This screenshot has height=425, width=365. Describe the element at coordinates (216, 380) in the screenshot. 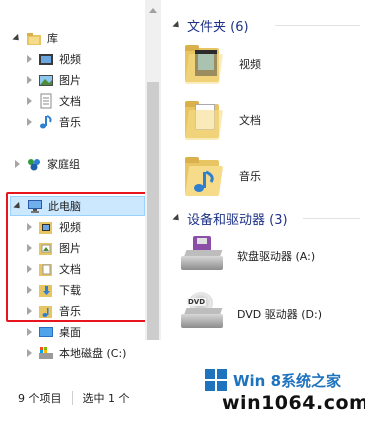

I see `windows-logo-icon` at that location.